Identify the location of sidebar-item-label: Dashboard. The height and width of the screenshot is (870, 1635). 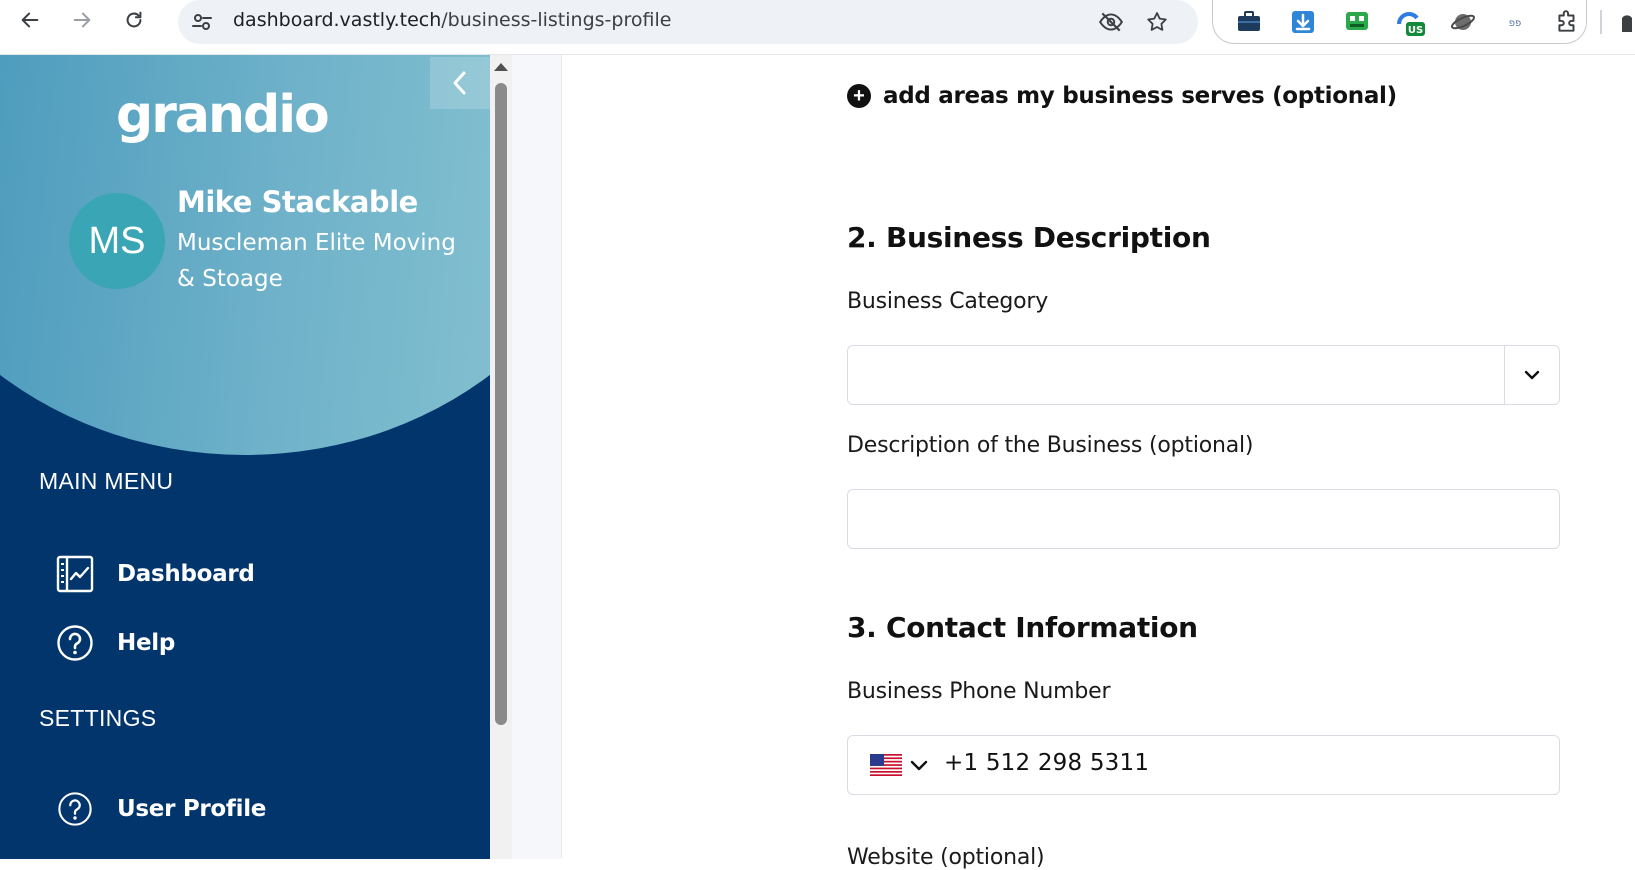
(186, 574).